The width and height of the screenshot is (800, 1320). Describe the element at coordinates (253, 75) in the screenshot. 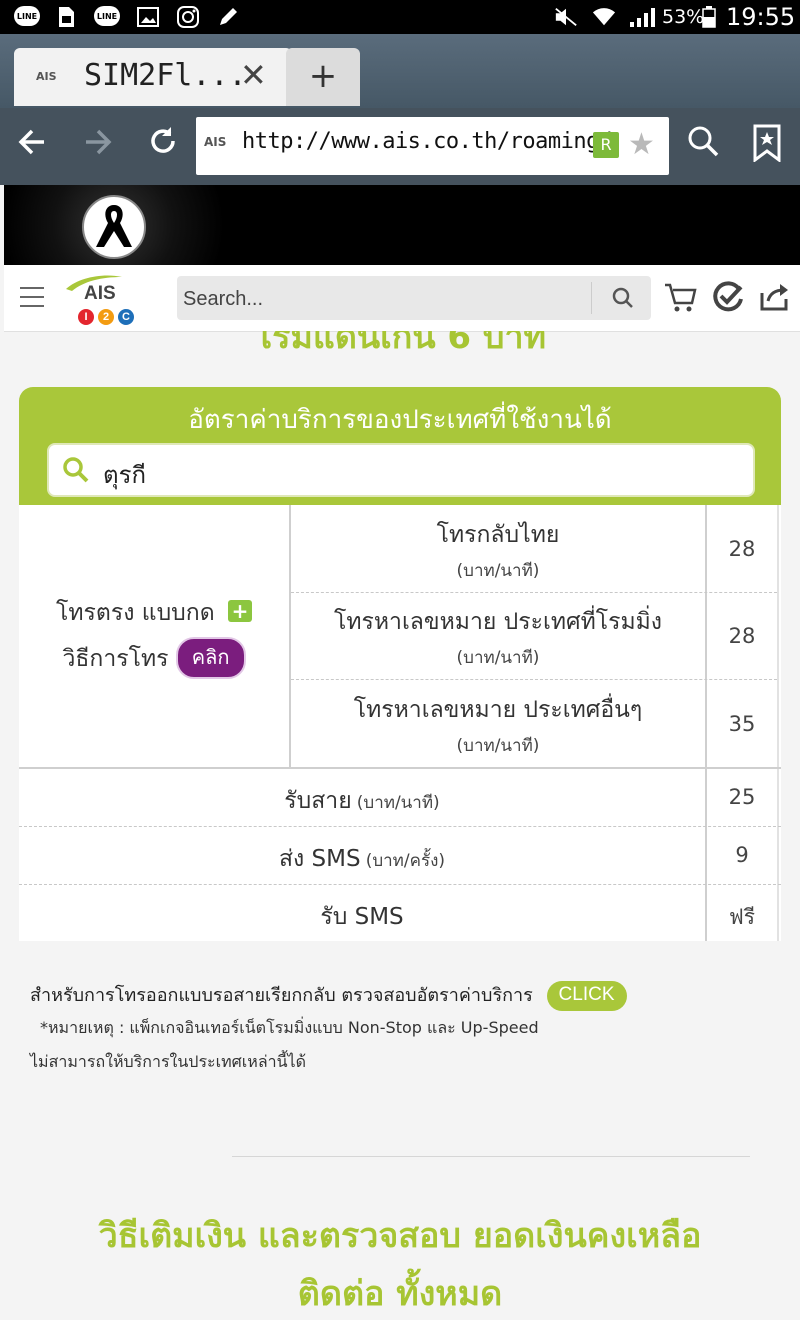

I see `tab-close-icon: ✕` at that location.